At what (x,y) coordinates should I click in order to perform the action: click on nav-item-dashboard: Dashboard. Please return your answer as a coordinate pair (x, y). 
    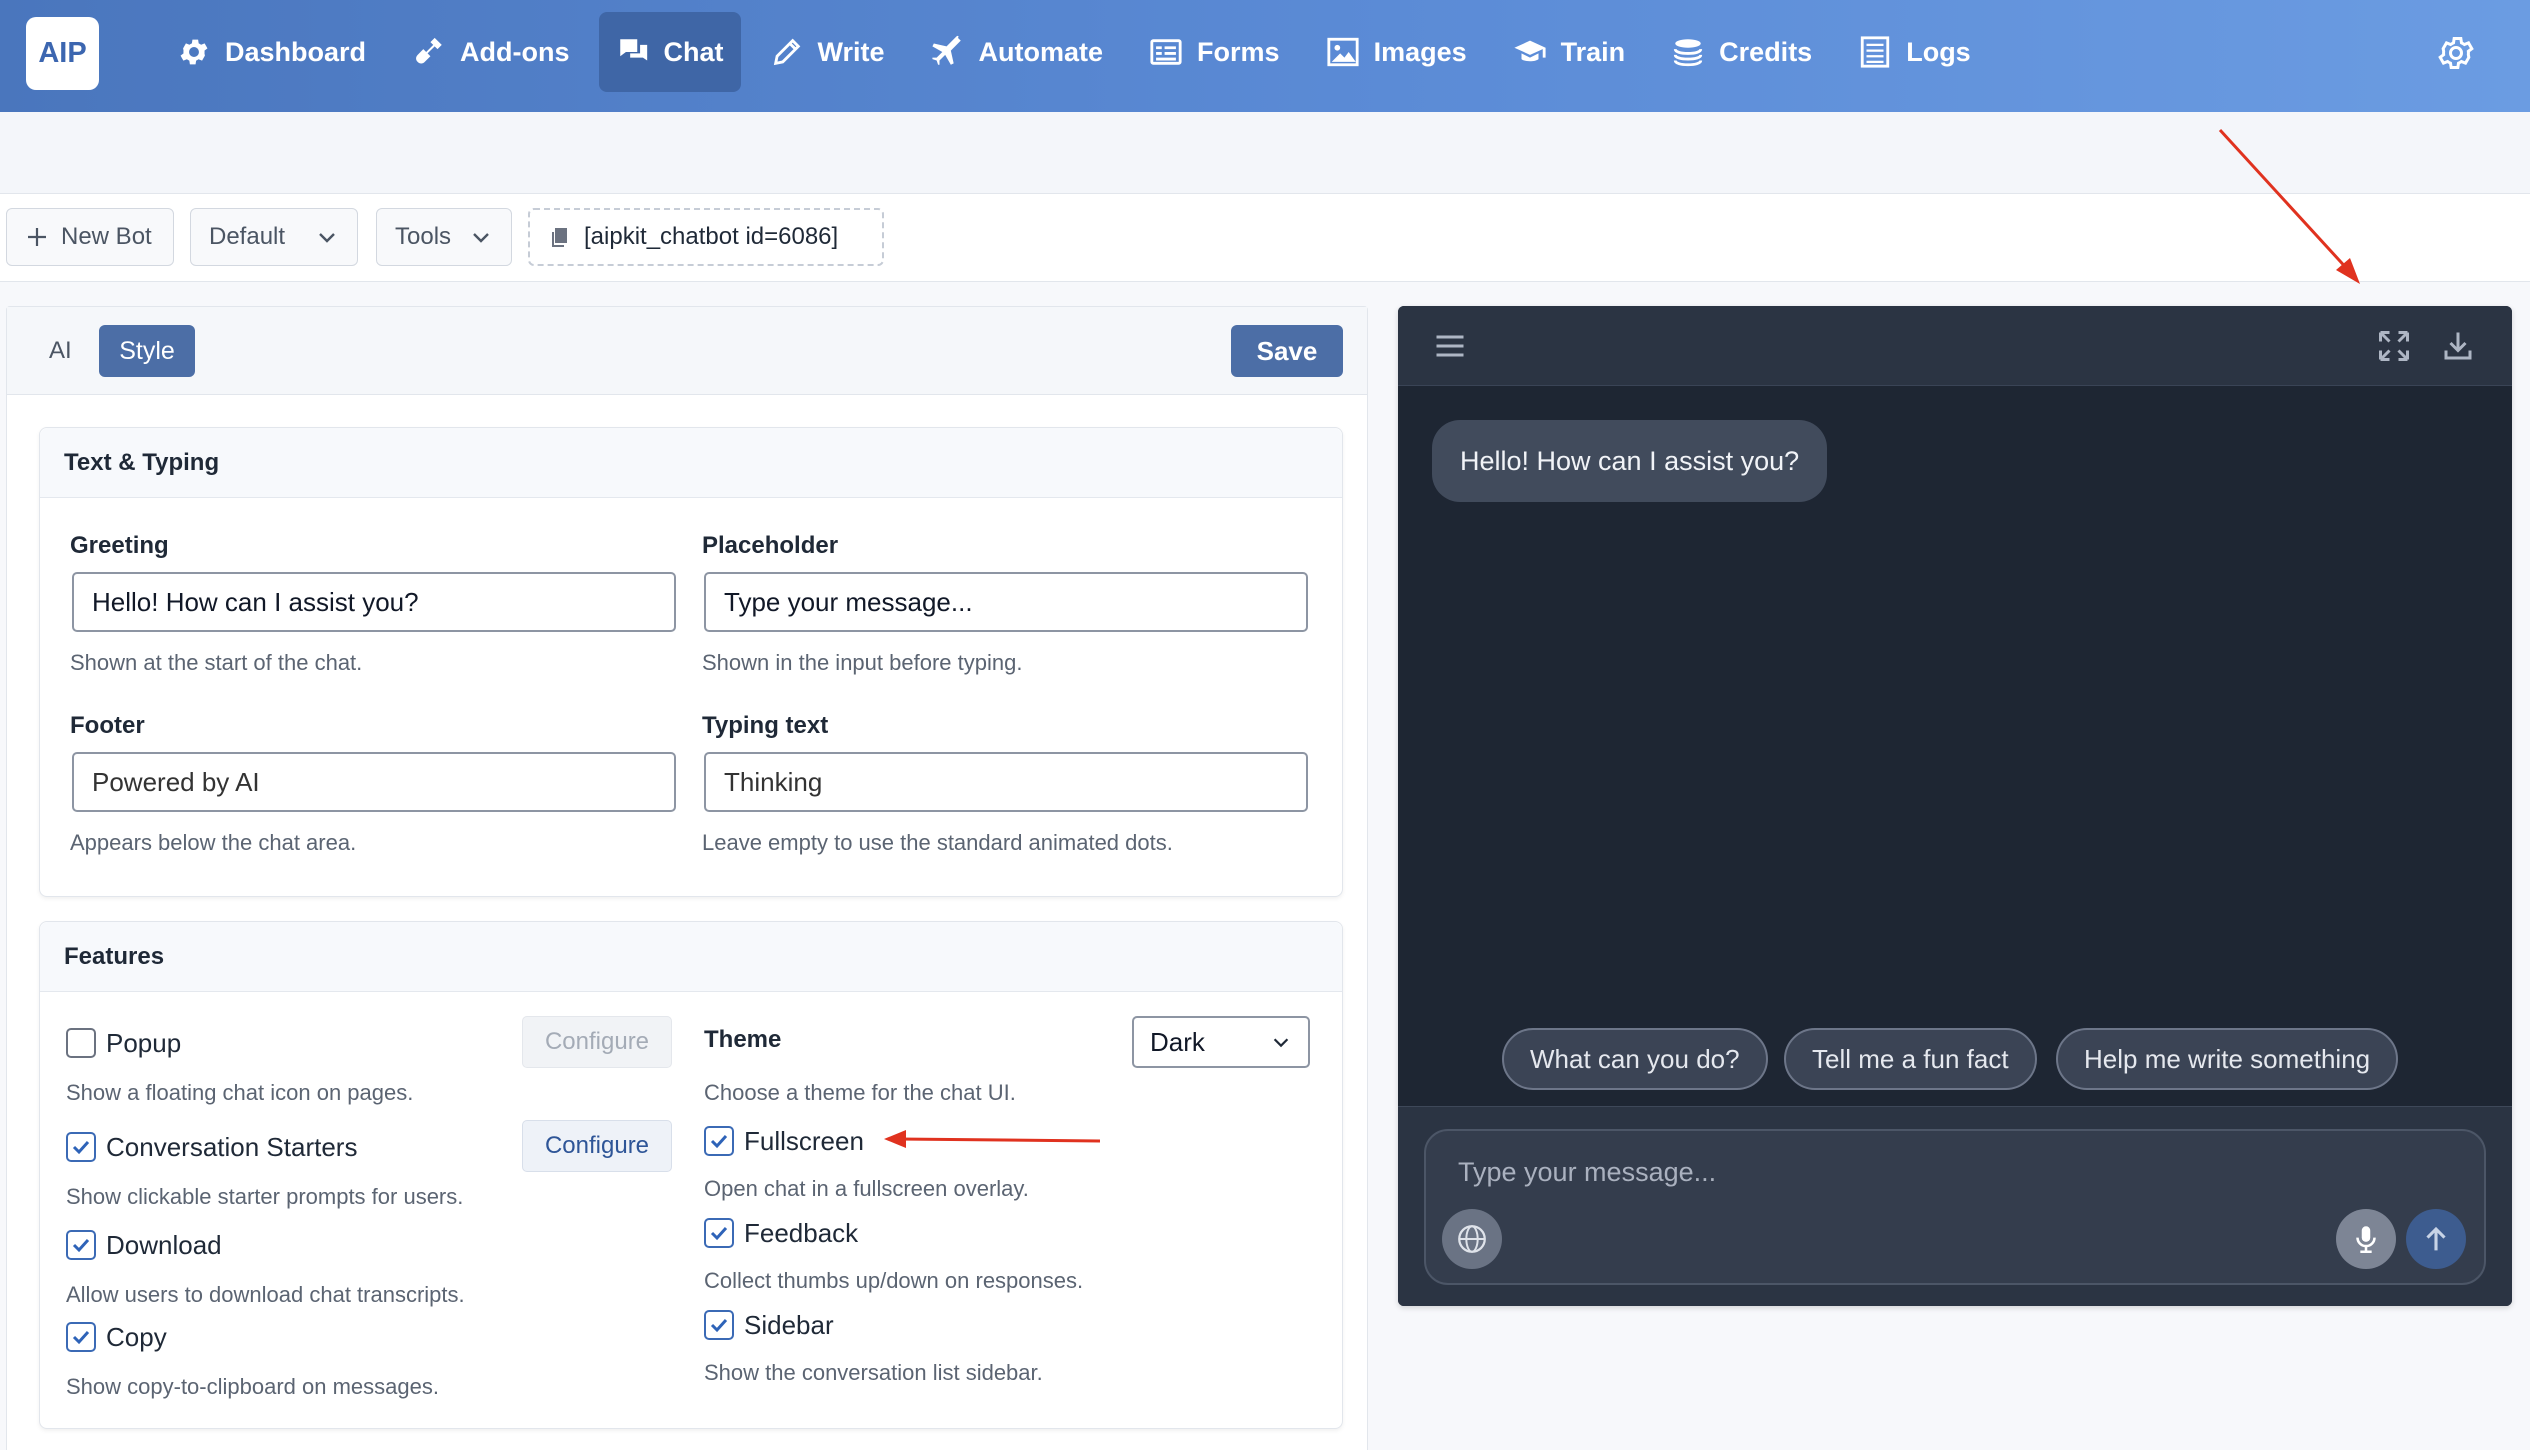
    Looking at the image, I should click on (271, 52).